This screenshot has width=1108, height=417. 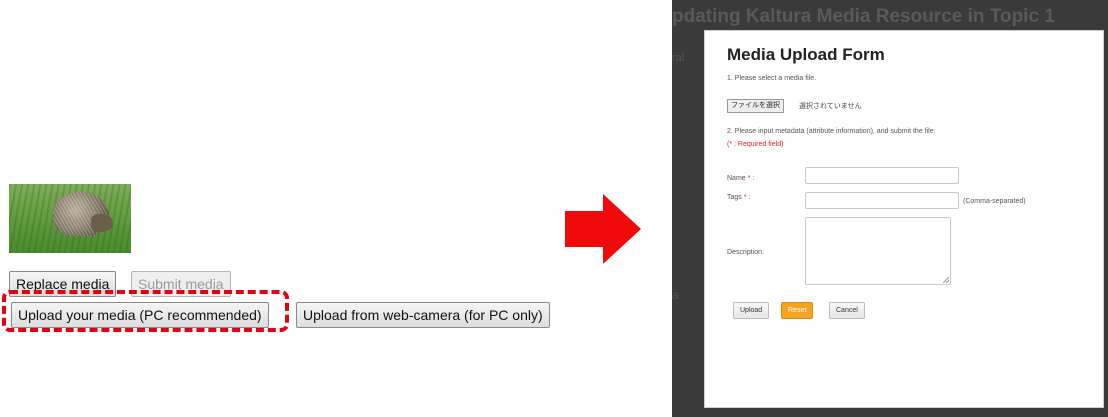 What do you see at coordinates (882, 200) in the screenshot?
I see `tags-input` at bounding box center [882, 200].